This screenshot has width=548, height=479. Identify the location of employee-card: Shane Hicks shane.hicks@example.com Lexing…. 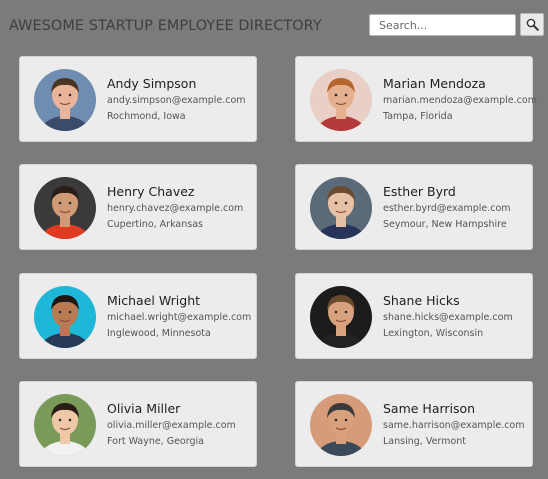
(414, 316).